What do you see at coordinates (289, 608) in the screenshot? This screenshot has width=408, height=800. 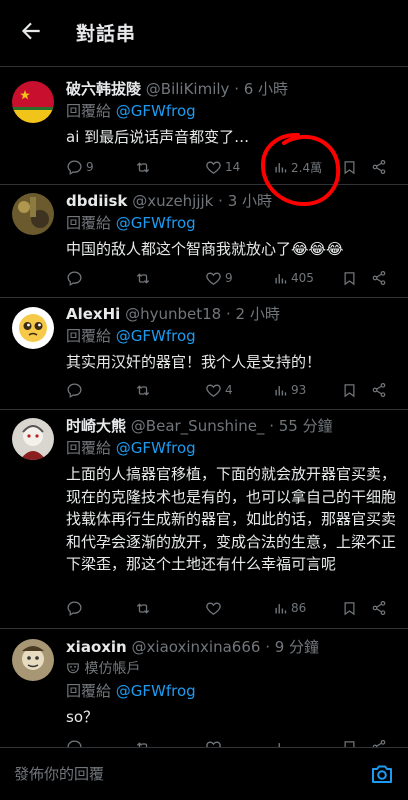 I see `views-button: 86` at bounding box center [289, 608].